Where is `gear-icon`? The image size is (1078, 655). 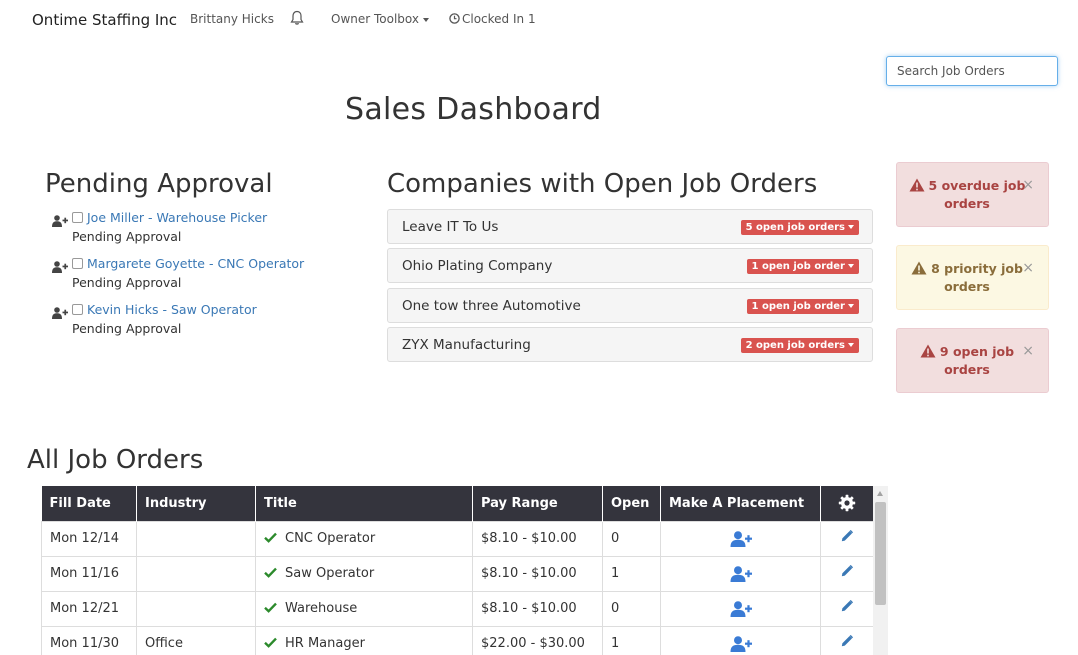
gear-icon is located at coordinates (847, 503).